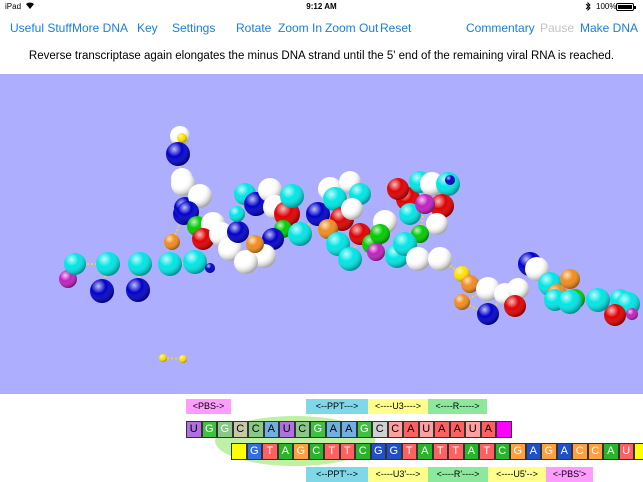 The height and width of the screenshot is (482, 643). What do you see at coordinates (193, 28) in the screenshot?
I see `settings-button: Settings` at bounding box center [193, 28].